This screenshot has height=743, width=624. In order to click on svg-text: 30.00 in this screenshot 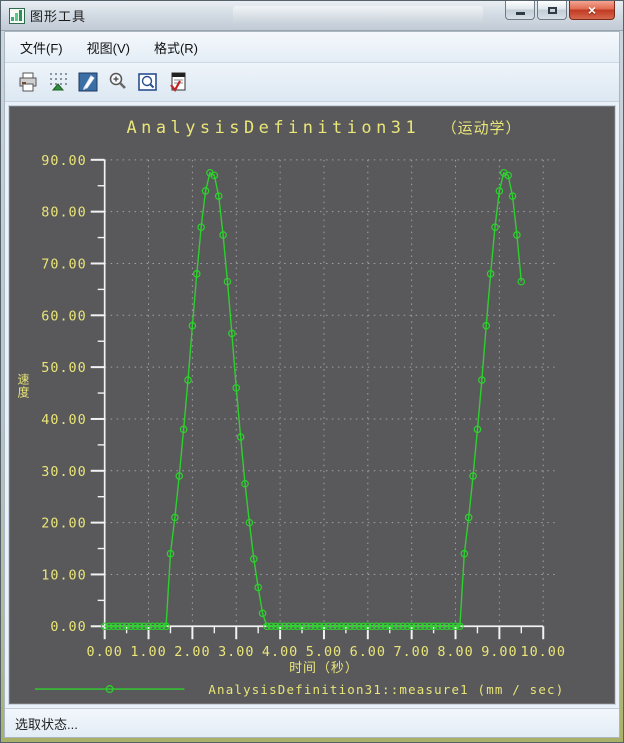, I will do `click(63, 472)`.